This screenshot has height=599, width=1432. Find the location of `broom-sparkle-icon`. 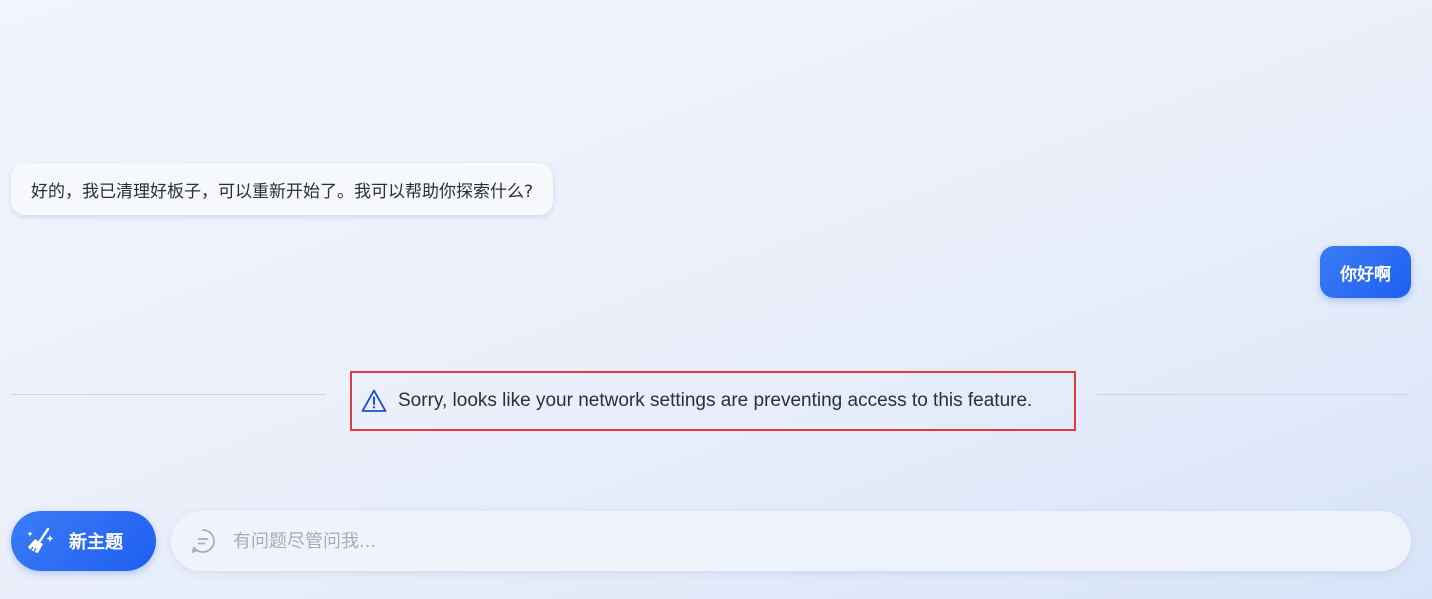

broom-sparkle-icon is located at coordinates (41, 541).